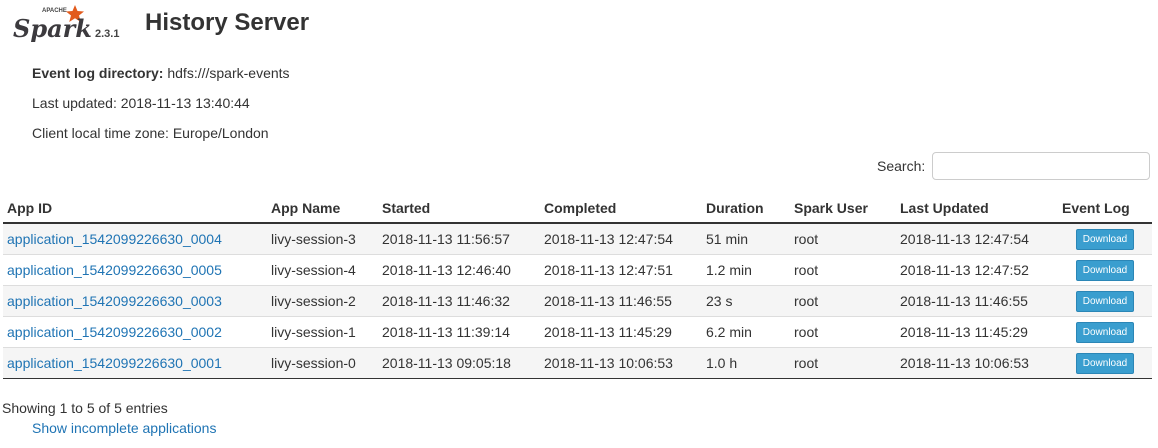 The width and height of the screenshot is (1158, 448). Describe the element at coordinates (114, 363) in the screenshot. I see `app-id-link: application_1542099226630_0001` at that location.